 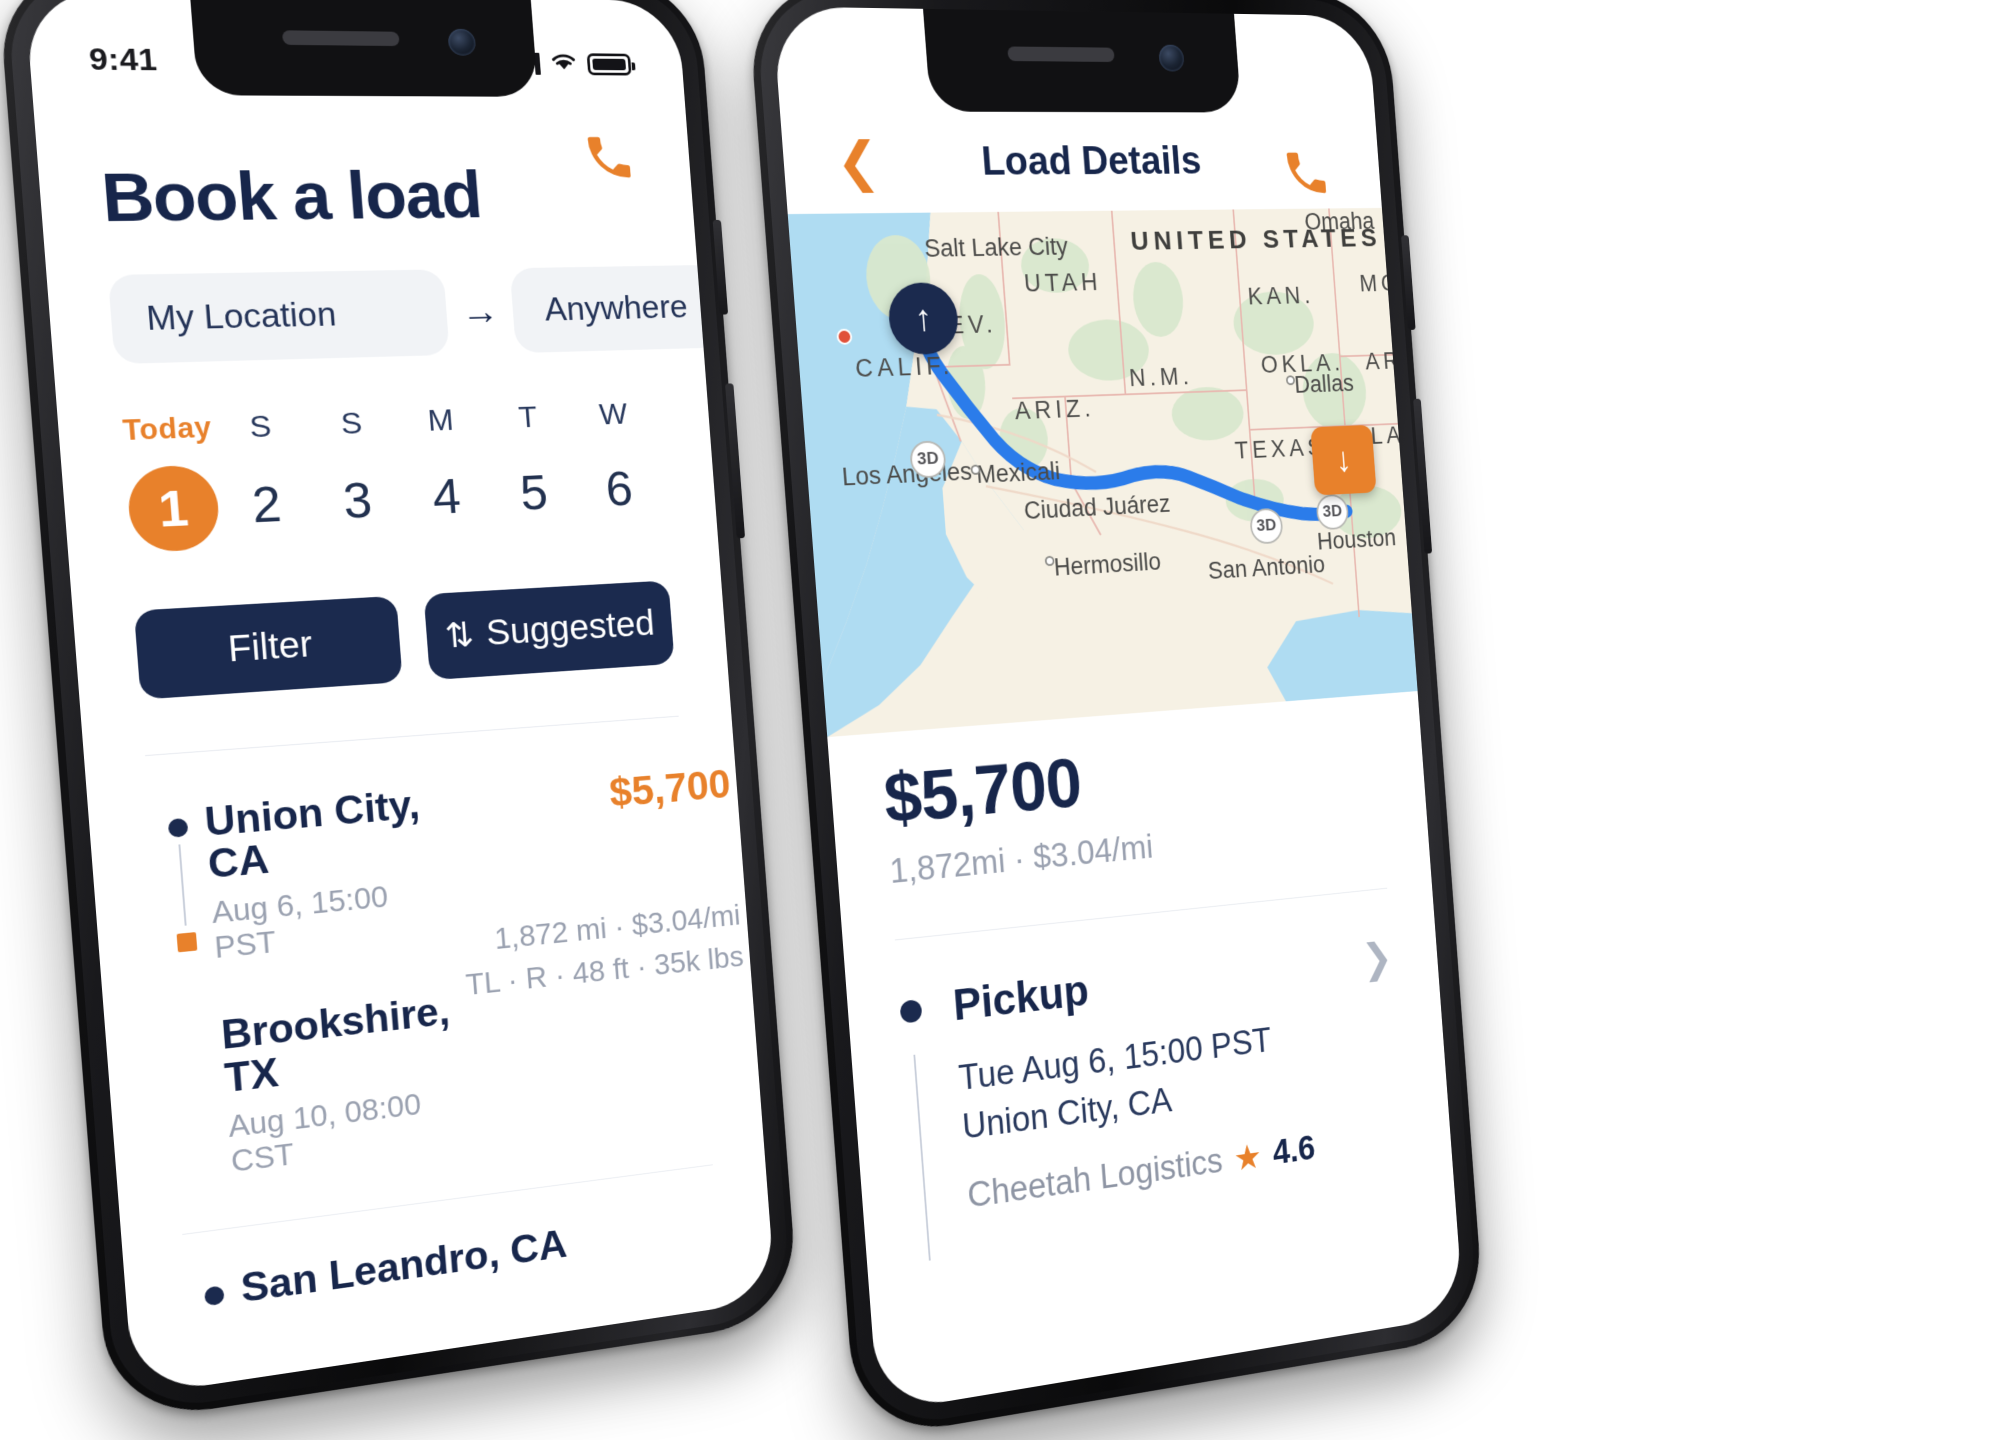 I want to click on dropoff-map-marker: ↓, so click(x=1343, y=460).